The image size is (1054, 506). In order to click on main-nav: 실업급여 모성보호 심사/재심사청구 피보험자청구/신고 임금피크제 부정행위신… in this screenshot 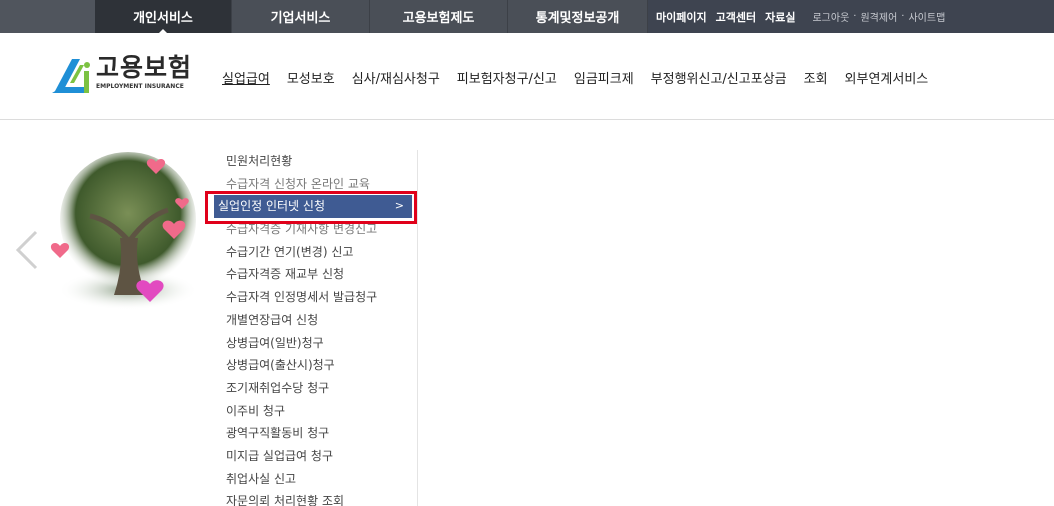, I will do `click(583, 77)`.